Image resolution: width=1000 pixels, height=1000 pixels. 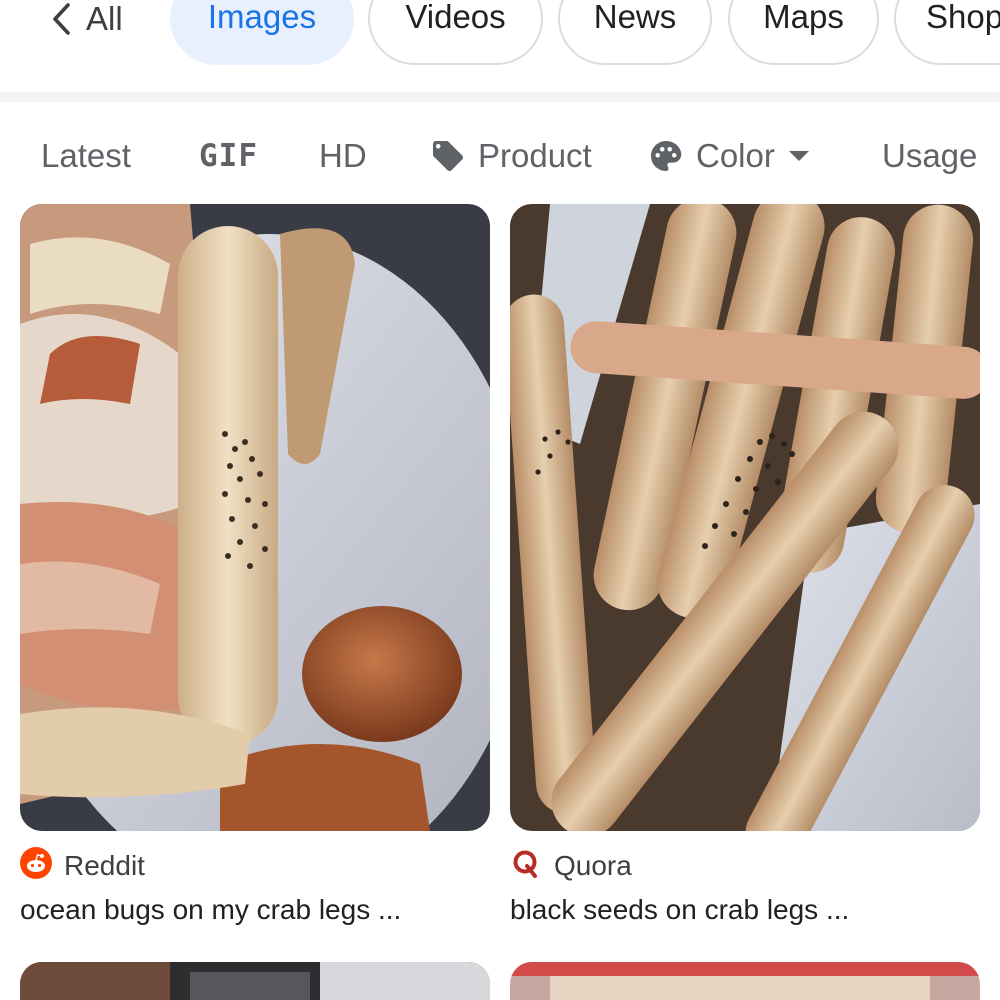 I want to click on image-filter-bar: Latest GIF HD Product Color Usage, so click(x=500, y=152).